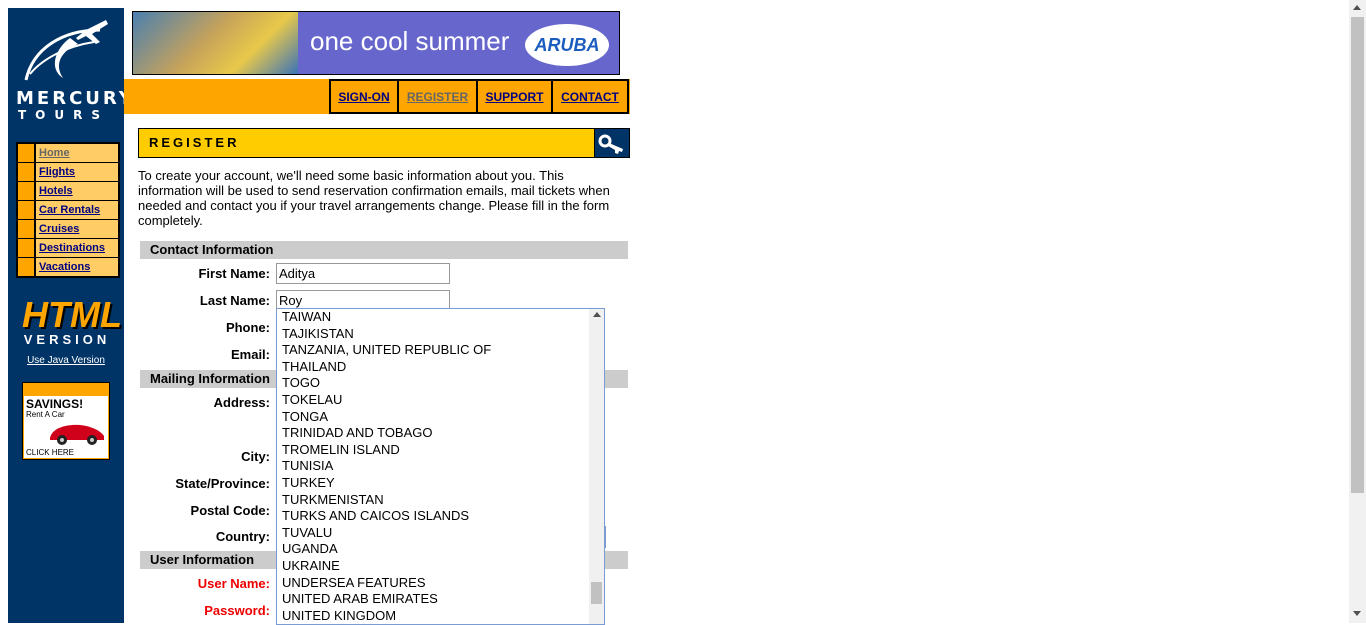  What do you see at coordinates (384, 250) in the screenshot?
I see `section-contact-information: Contact Information` at bounding box center [384, 250].